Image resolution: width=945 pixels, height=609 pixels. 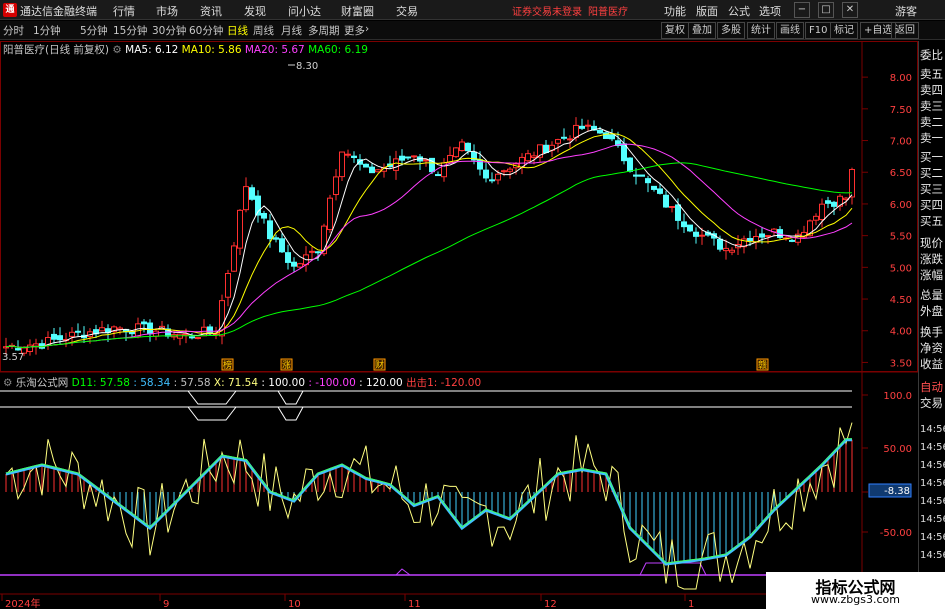 What do you see at coordinates (739, 11) in the screenshot?
I see `menu-formula: 公式` at bounding box center [739, 11].